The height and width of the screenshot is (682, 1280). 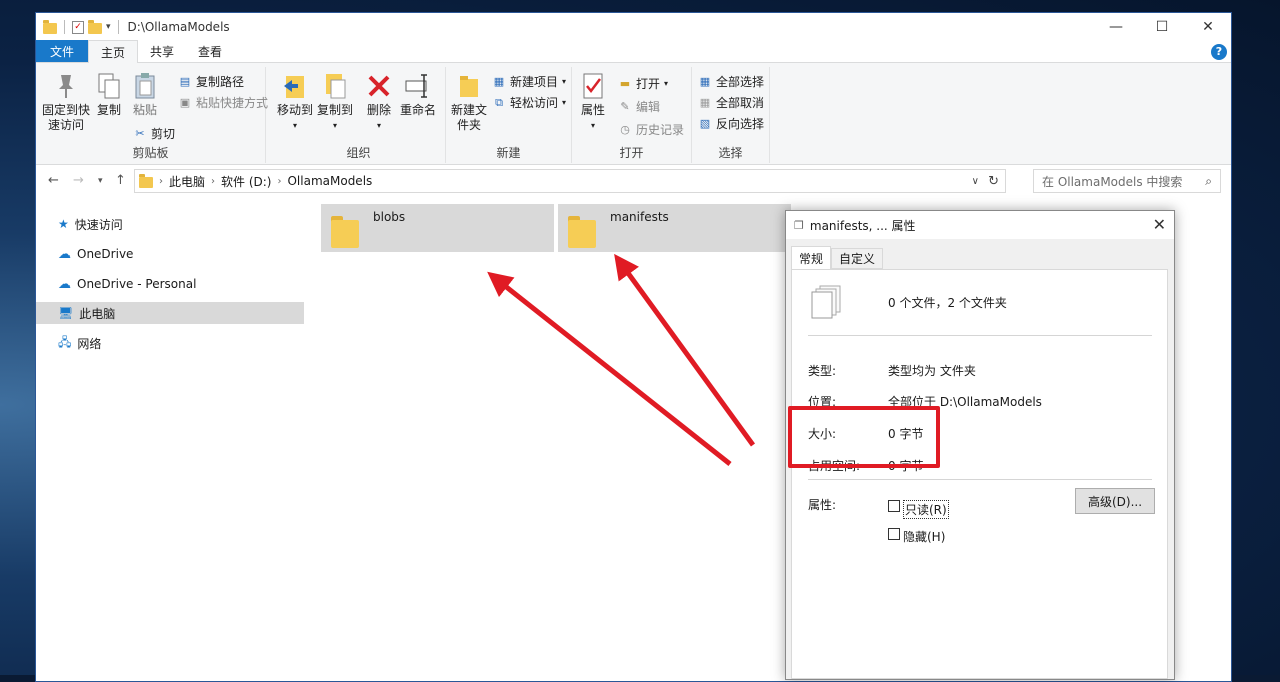 I want to click on annotation-arrows, so click(x=621, y=359).